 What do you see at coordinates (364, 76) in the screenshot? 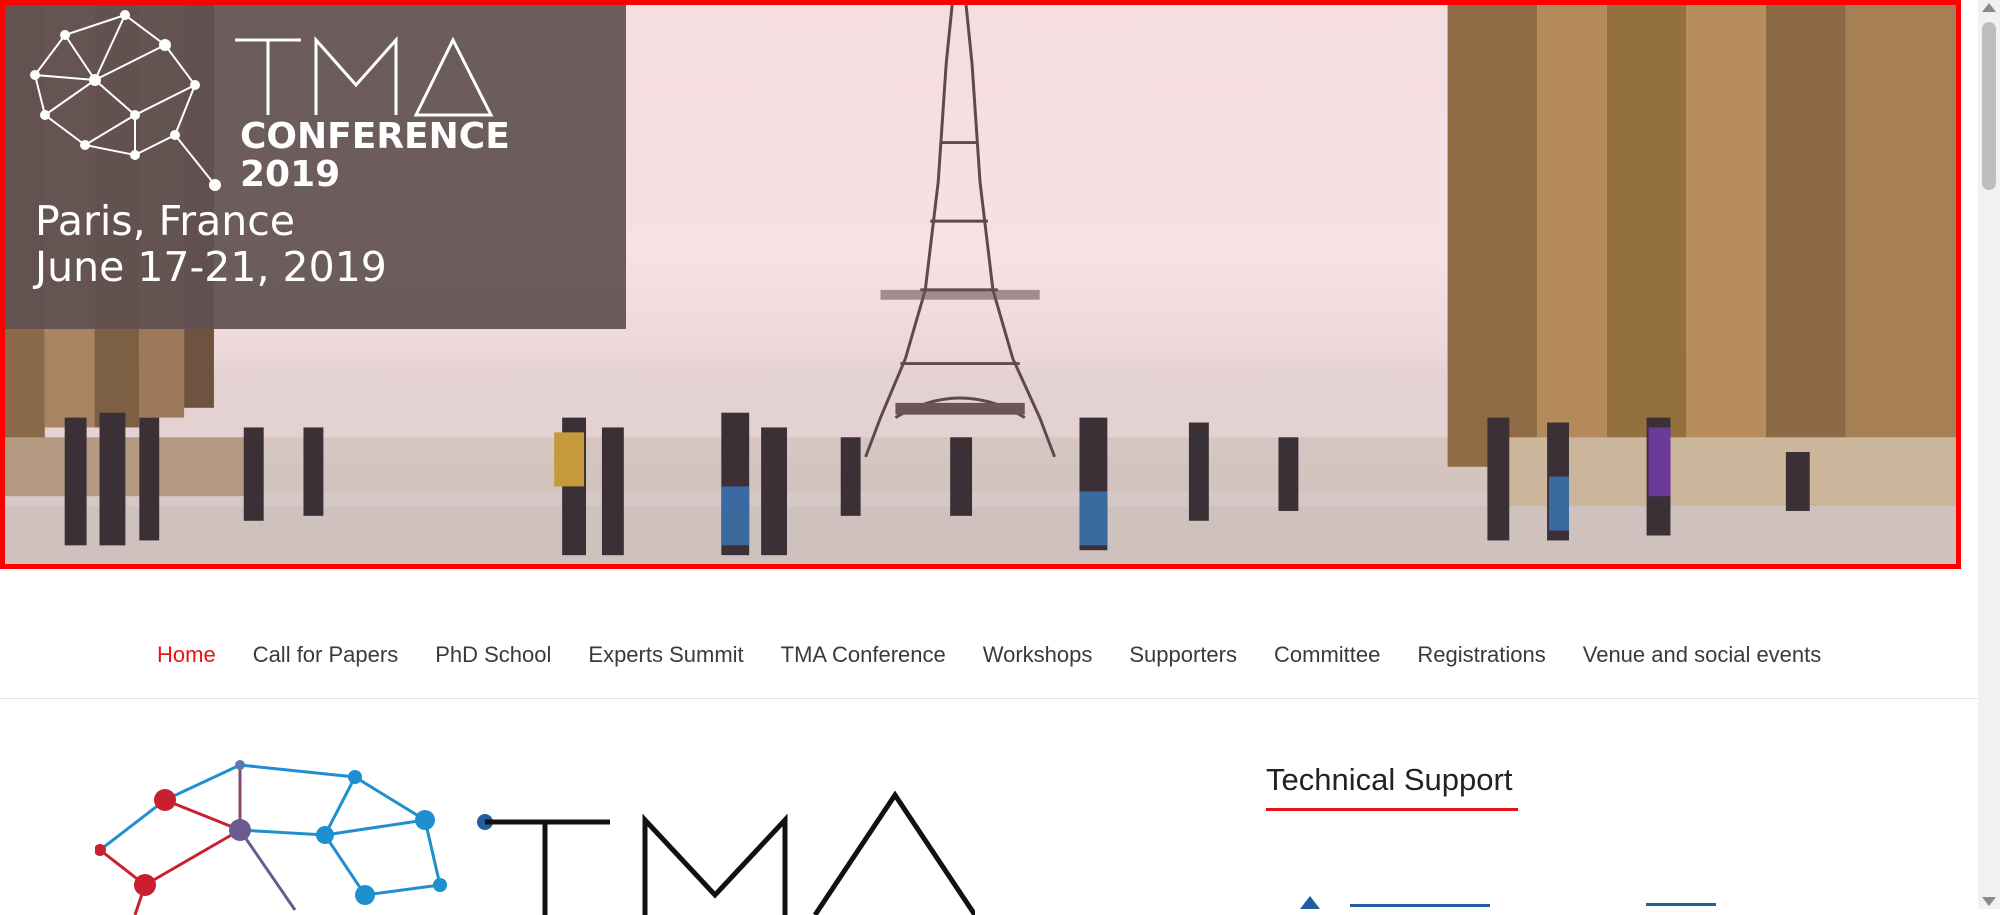
I see `tma-wordmark` at bounding box center [364, 76].